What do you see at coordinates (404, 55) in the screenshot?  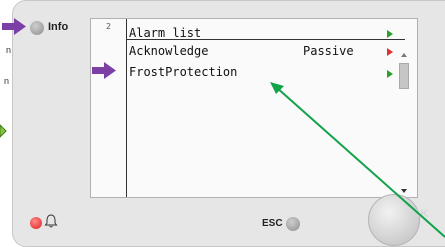 I see `scroll-up-icon` at bounding box center [404, 55].